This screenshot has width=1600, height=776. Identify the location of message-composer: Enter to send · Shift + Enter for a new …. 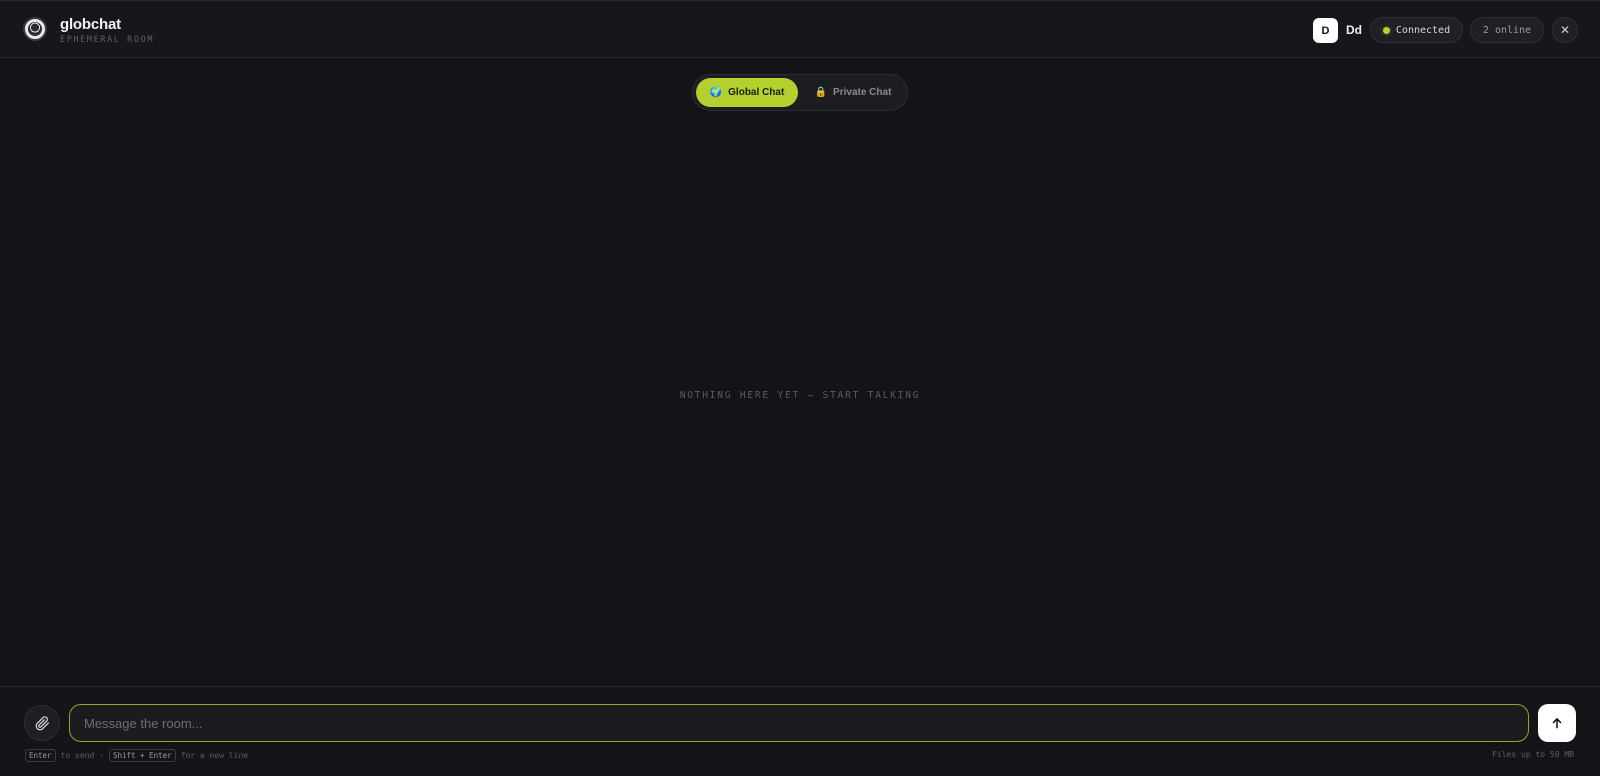
(800, 731).